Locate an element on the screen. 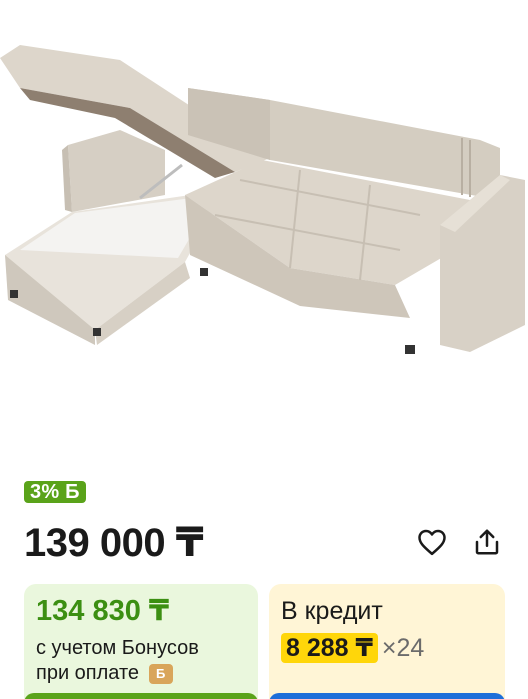 This screenshot has width=528, height=699. bonus-coin-icon: Б is located at coordinates (160, 673).